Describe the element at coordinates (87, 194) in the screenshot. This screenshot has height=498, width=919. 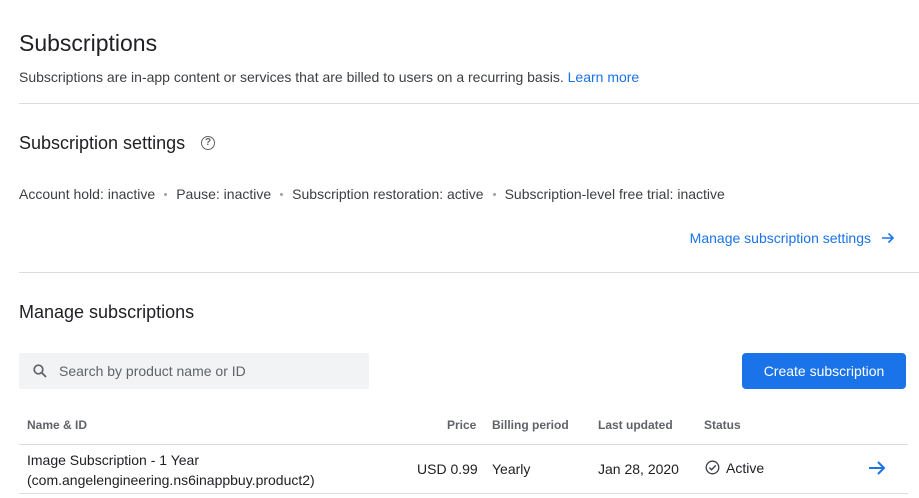
I see `account-hold-status: Account hold: inactive` at that location.